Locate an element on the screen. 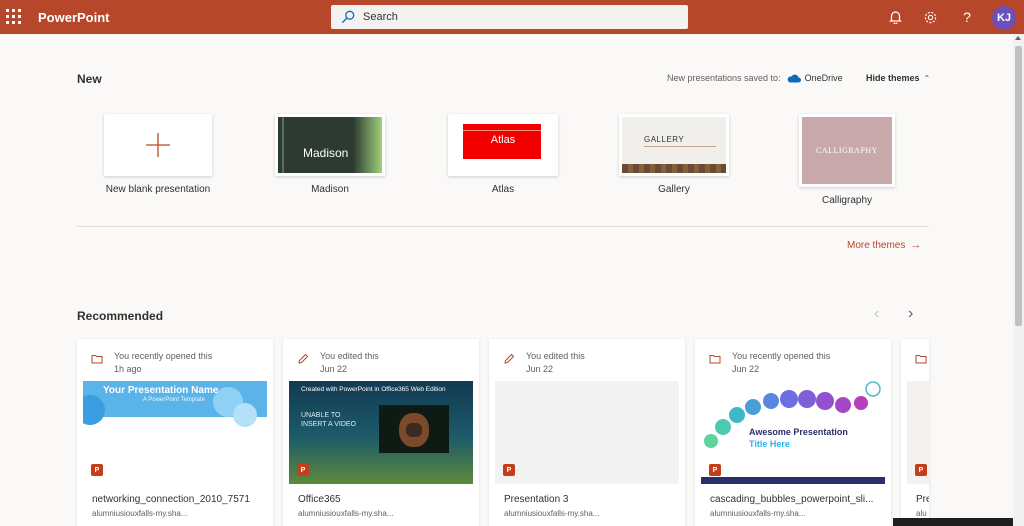  more-themes-label: More themes is located at coordinates (876, 245).